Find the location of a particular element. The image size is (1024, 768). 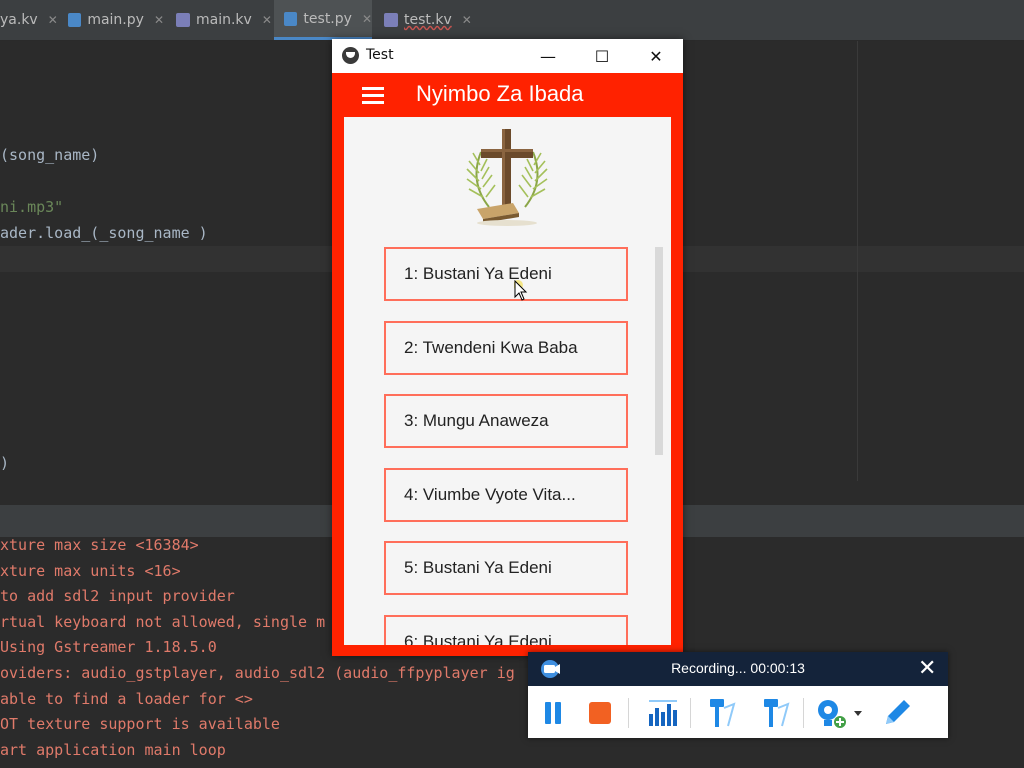

cross-with-palms-icon is located at coordinates (507, 177).